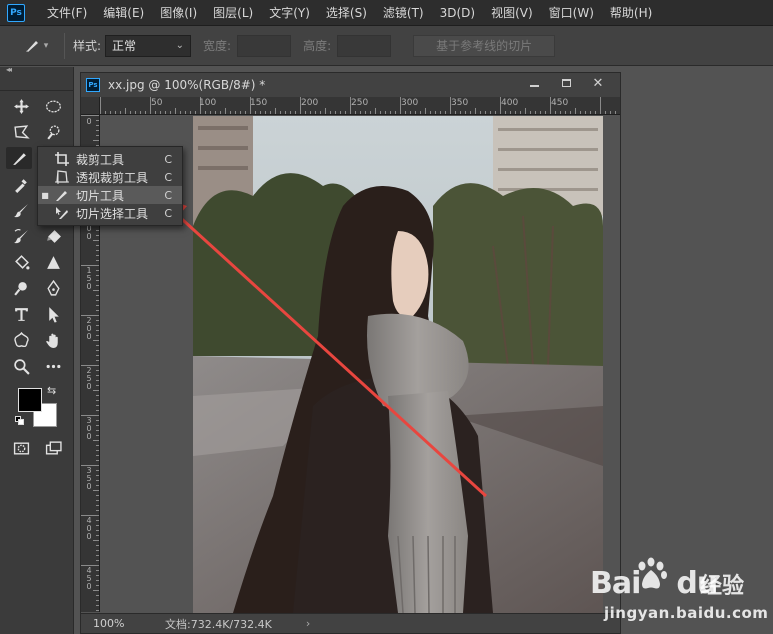 Image resolution: width=773 pixels, height=634 pixels. I want to click on type-tool, so click(21, 314).